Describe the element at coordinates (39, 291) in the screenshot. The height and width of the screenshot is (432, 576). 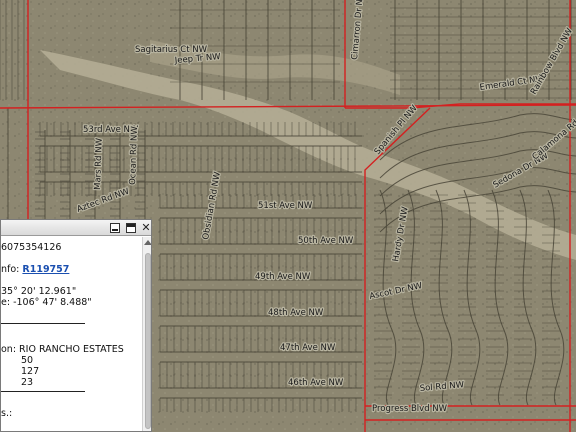
I see `latitude: 35° 20' 12.961"` at that location.